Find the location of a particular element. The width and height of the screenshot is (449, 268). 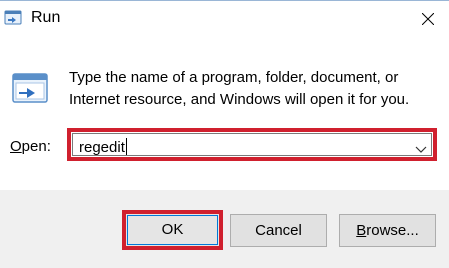

open-input: regedit is located at coordinates (103, 147).